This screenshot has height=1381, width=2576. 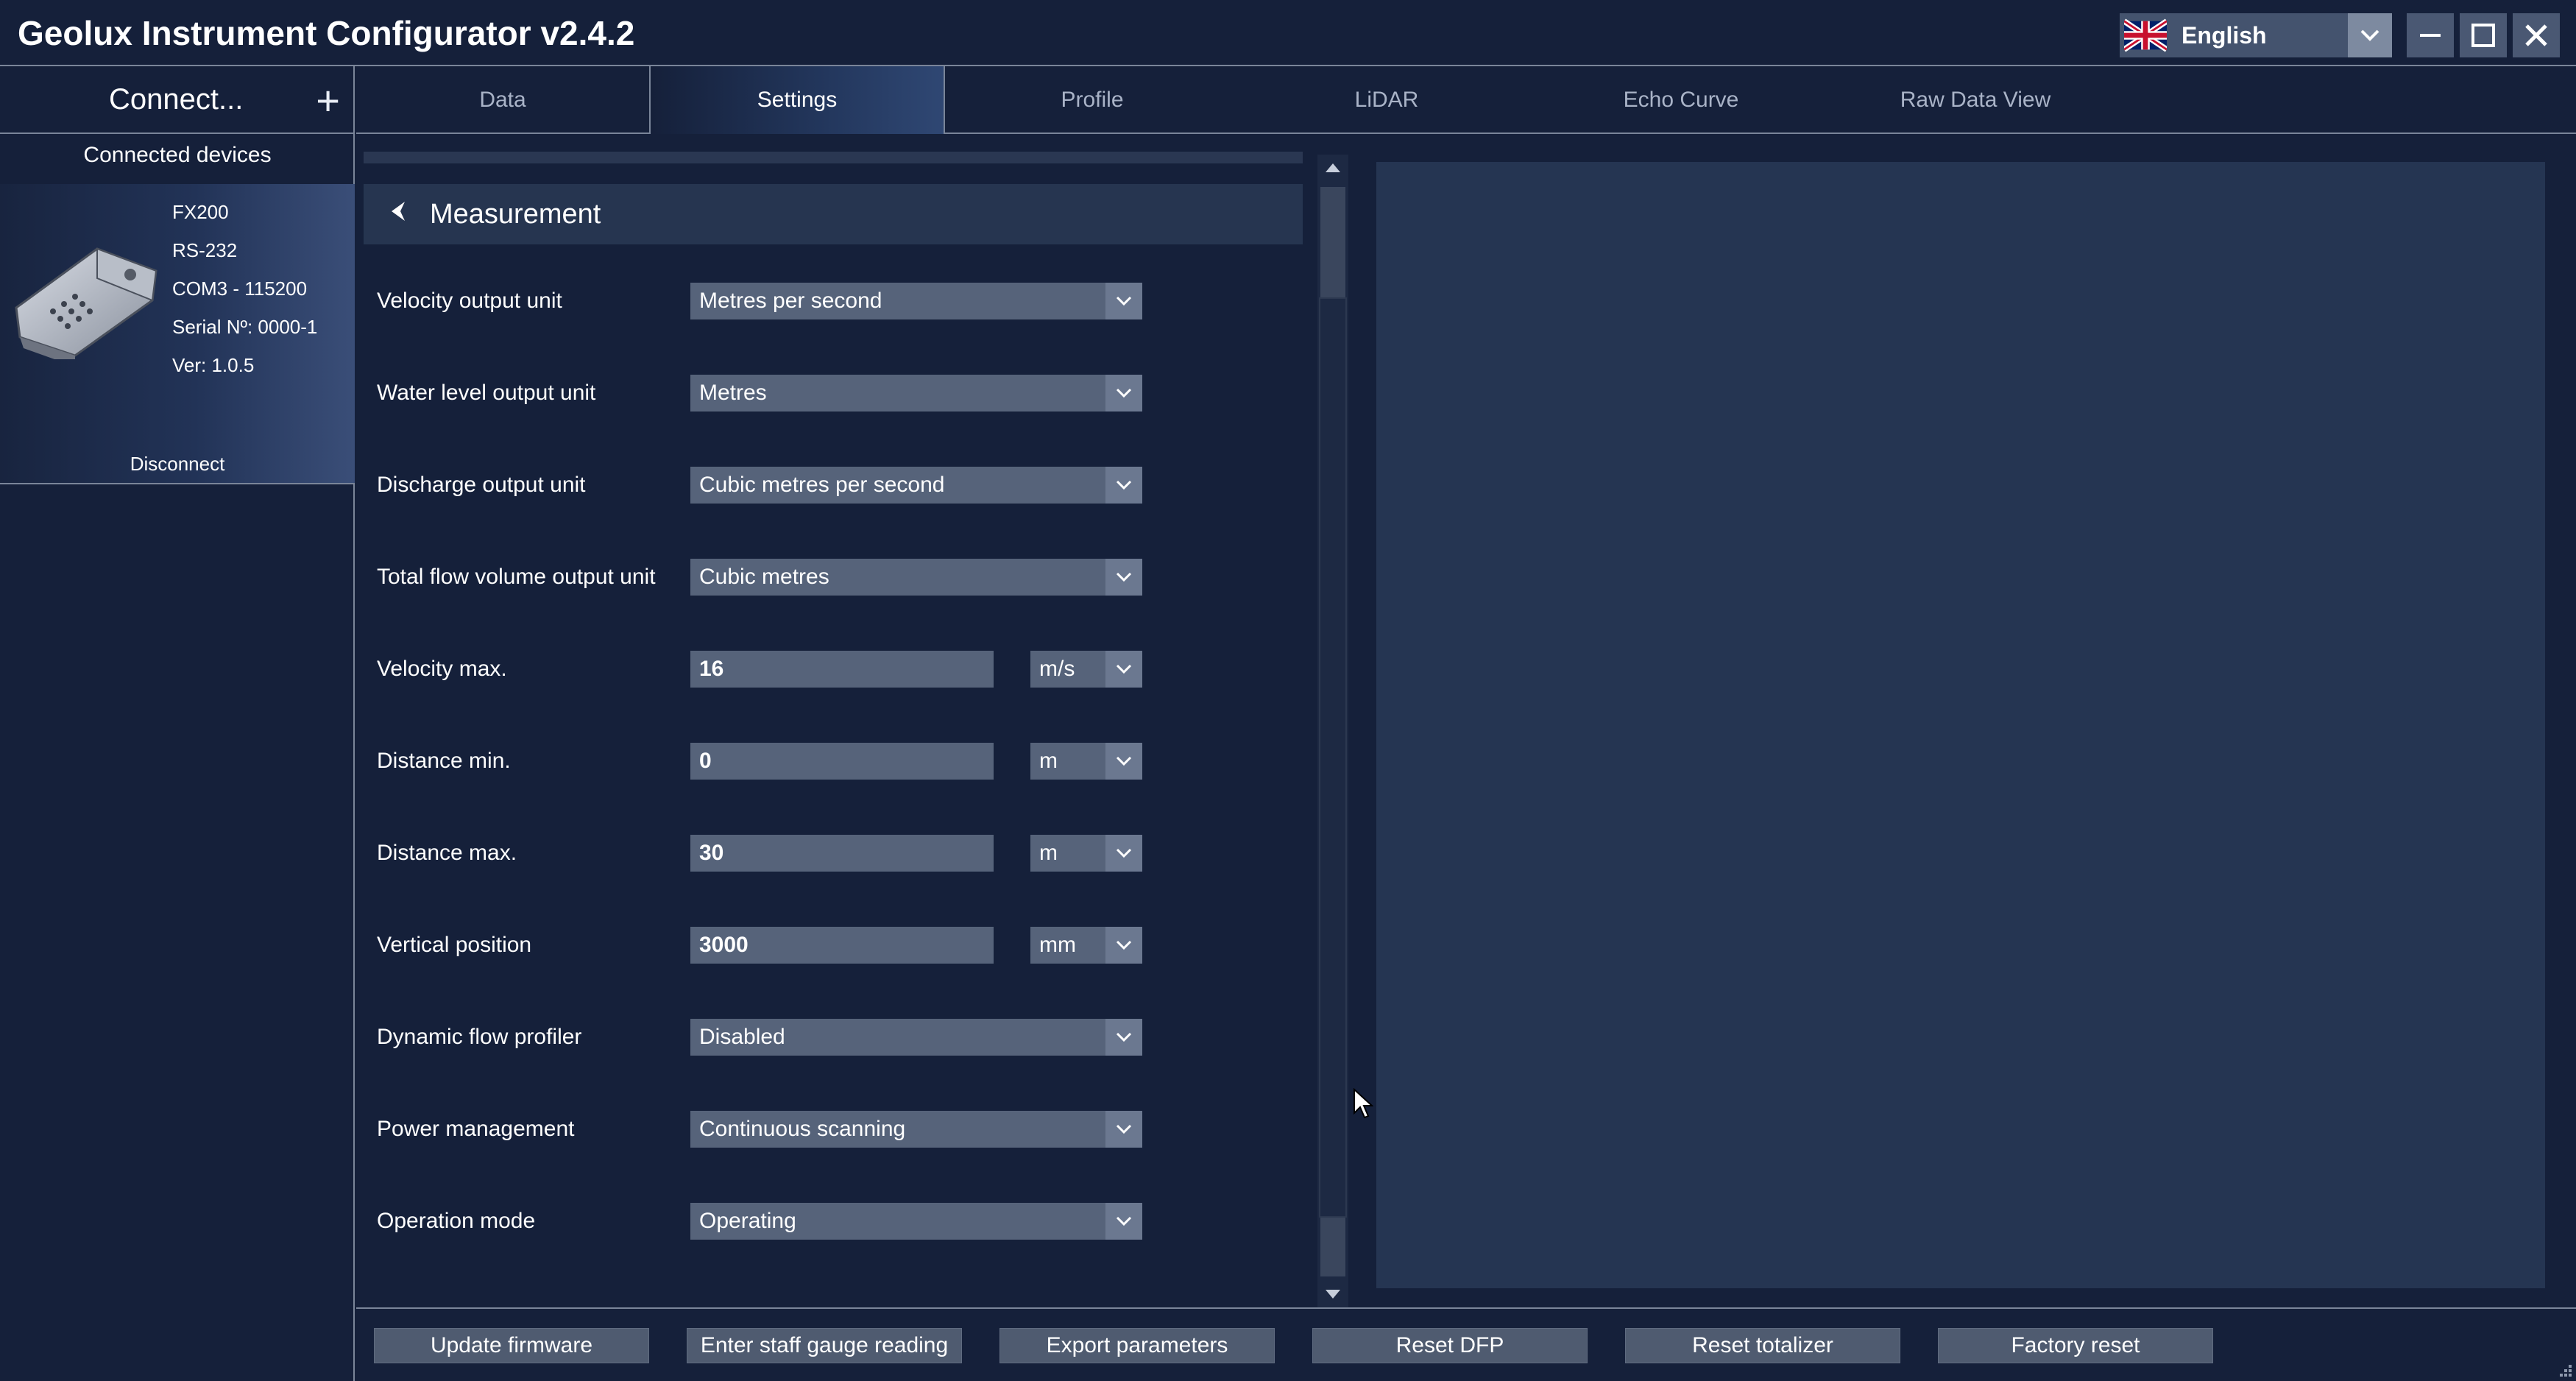 I want to click on minimize-icon, so click(x=2430, y=35).